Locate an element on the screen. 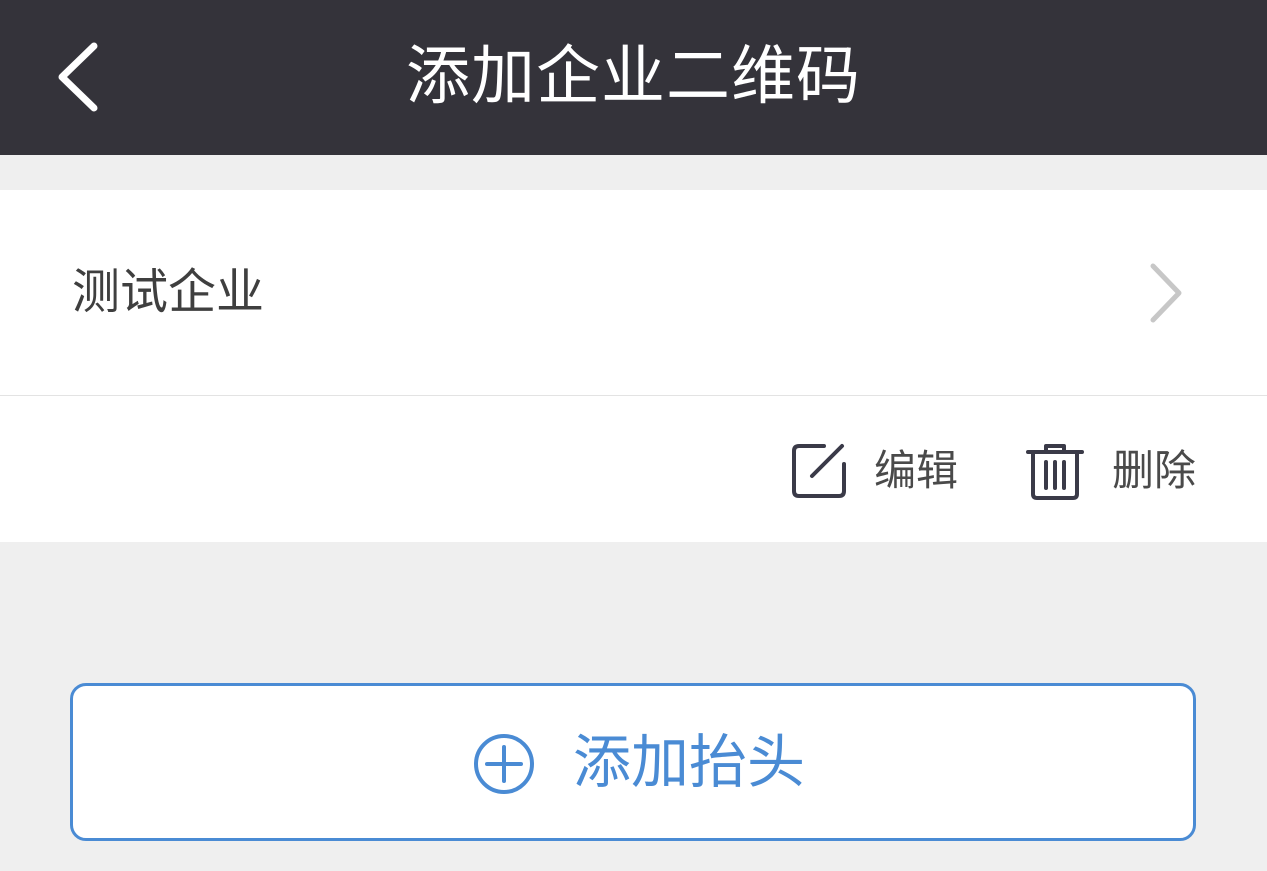 The image size is (1267, 871). delete-button: 删除 is located at coordinates (1116, 471).